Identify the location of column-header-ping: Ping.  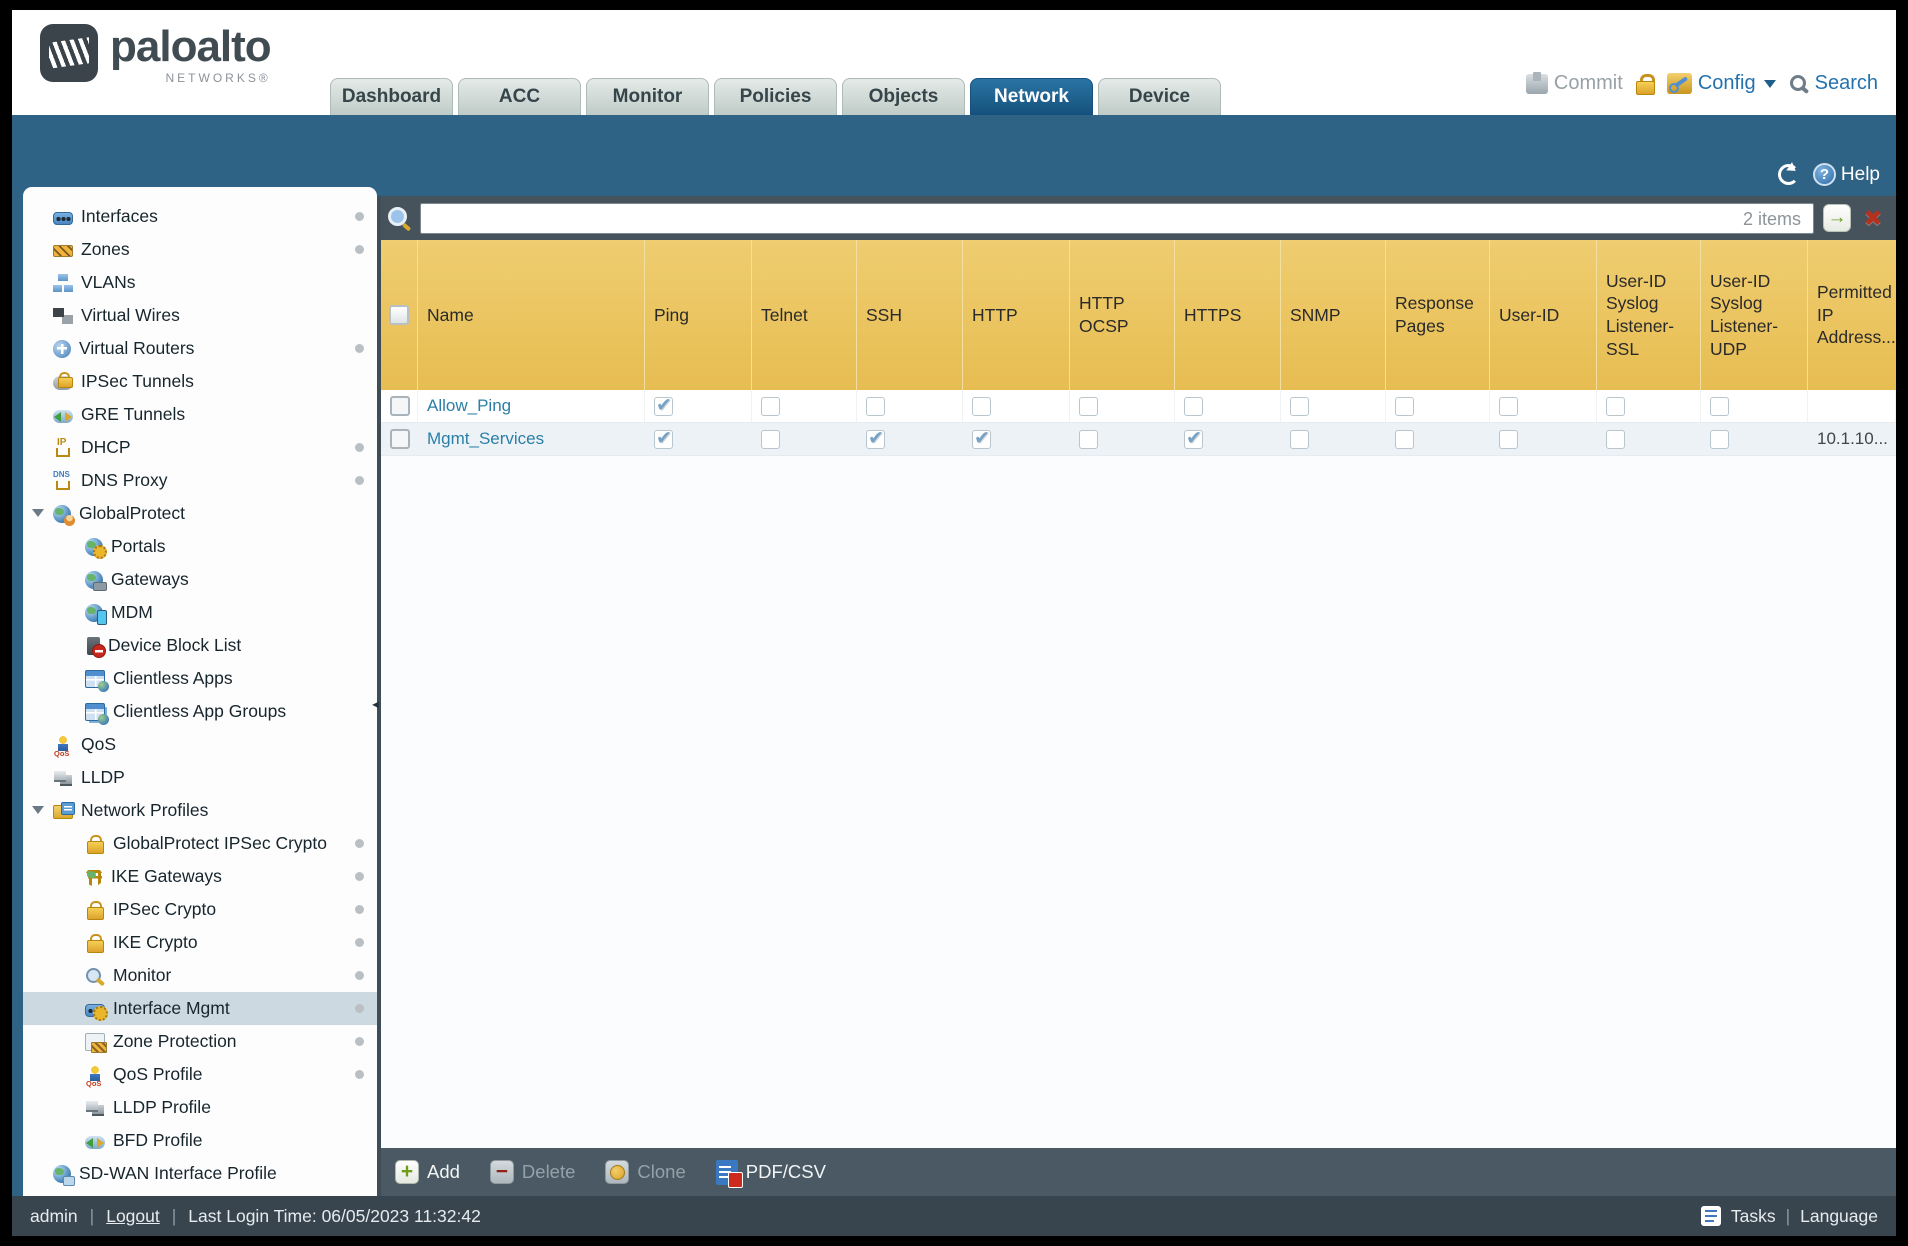
(698, 315).